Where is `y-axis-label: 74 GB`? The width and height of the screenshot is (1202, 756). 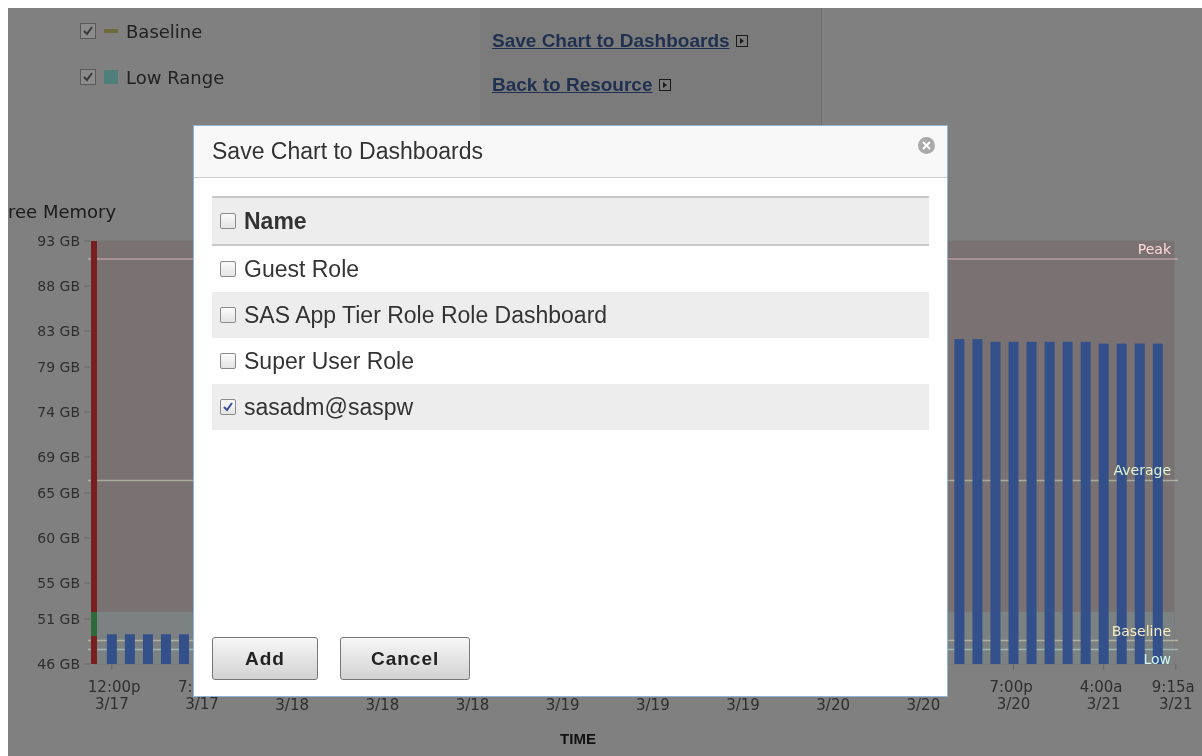
y-axis-label: 74 GB is located at coordinates (58, 412).